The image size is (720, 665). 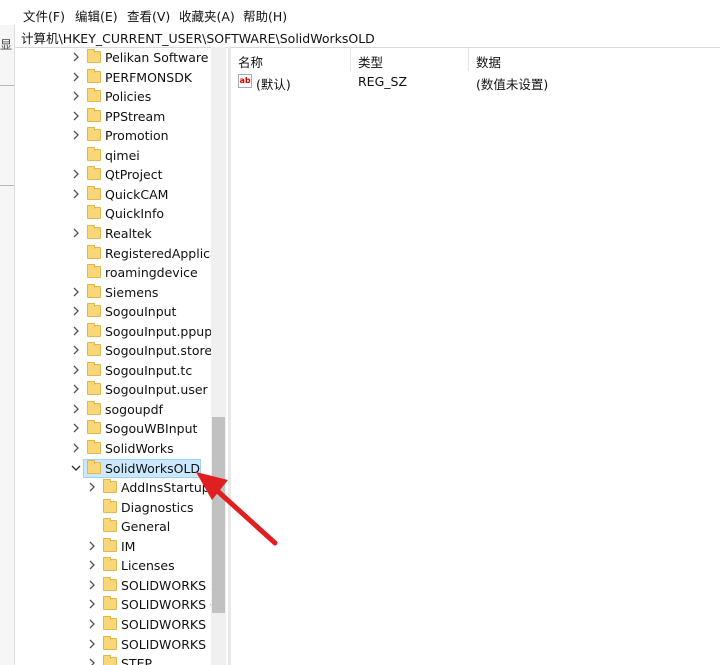 I want to click on tree-item: qimei, so click(x=121, y=155).